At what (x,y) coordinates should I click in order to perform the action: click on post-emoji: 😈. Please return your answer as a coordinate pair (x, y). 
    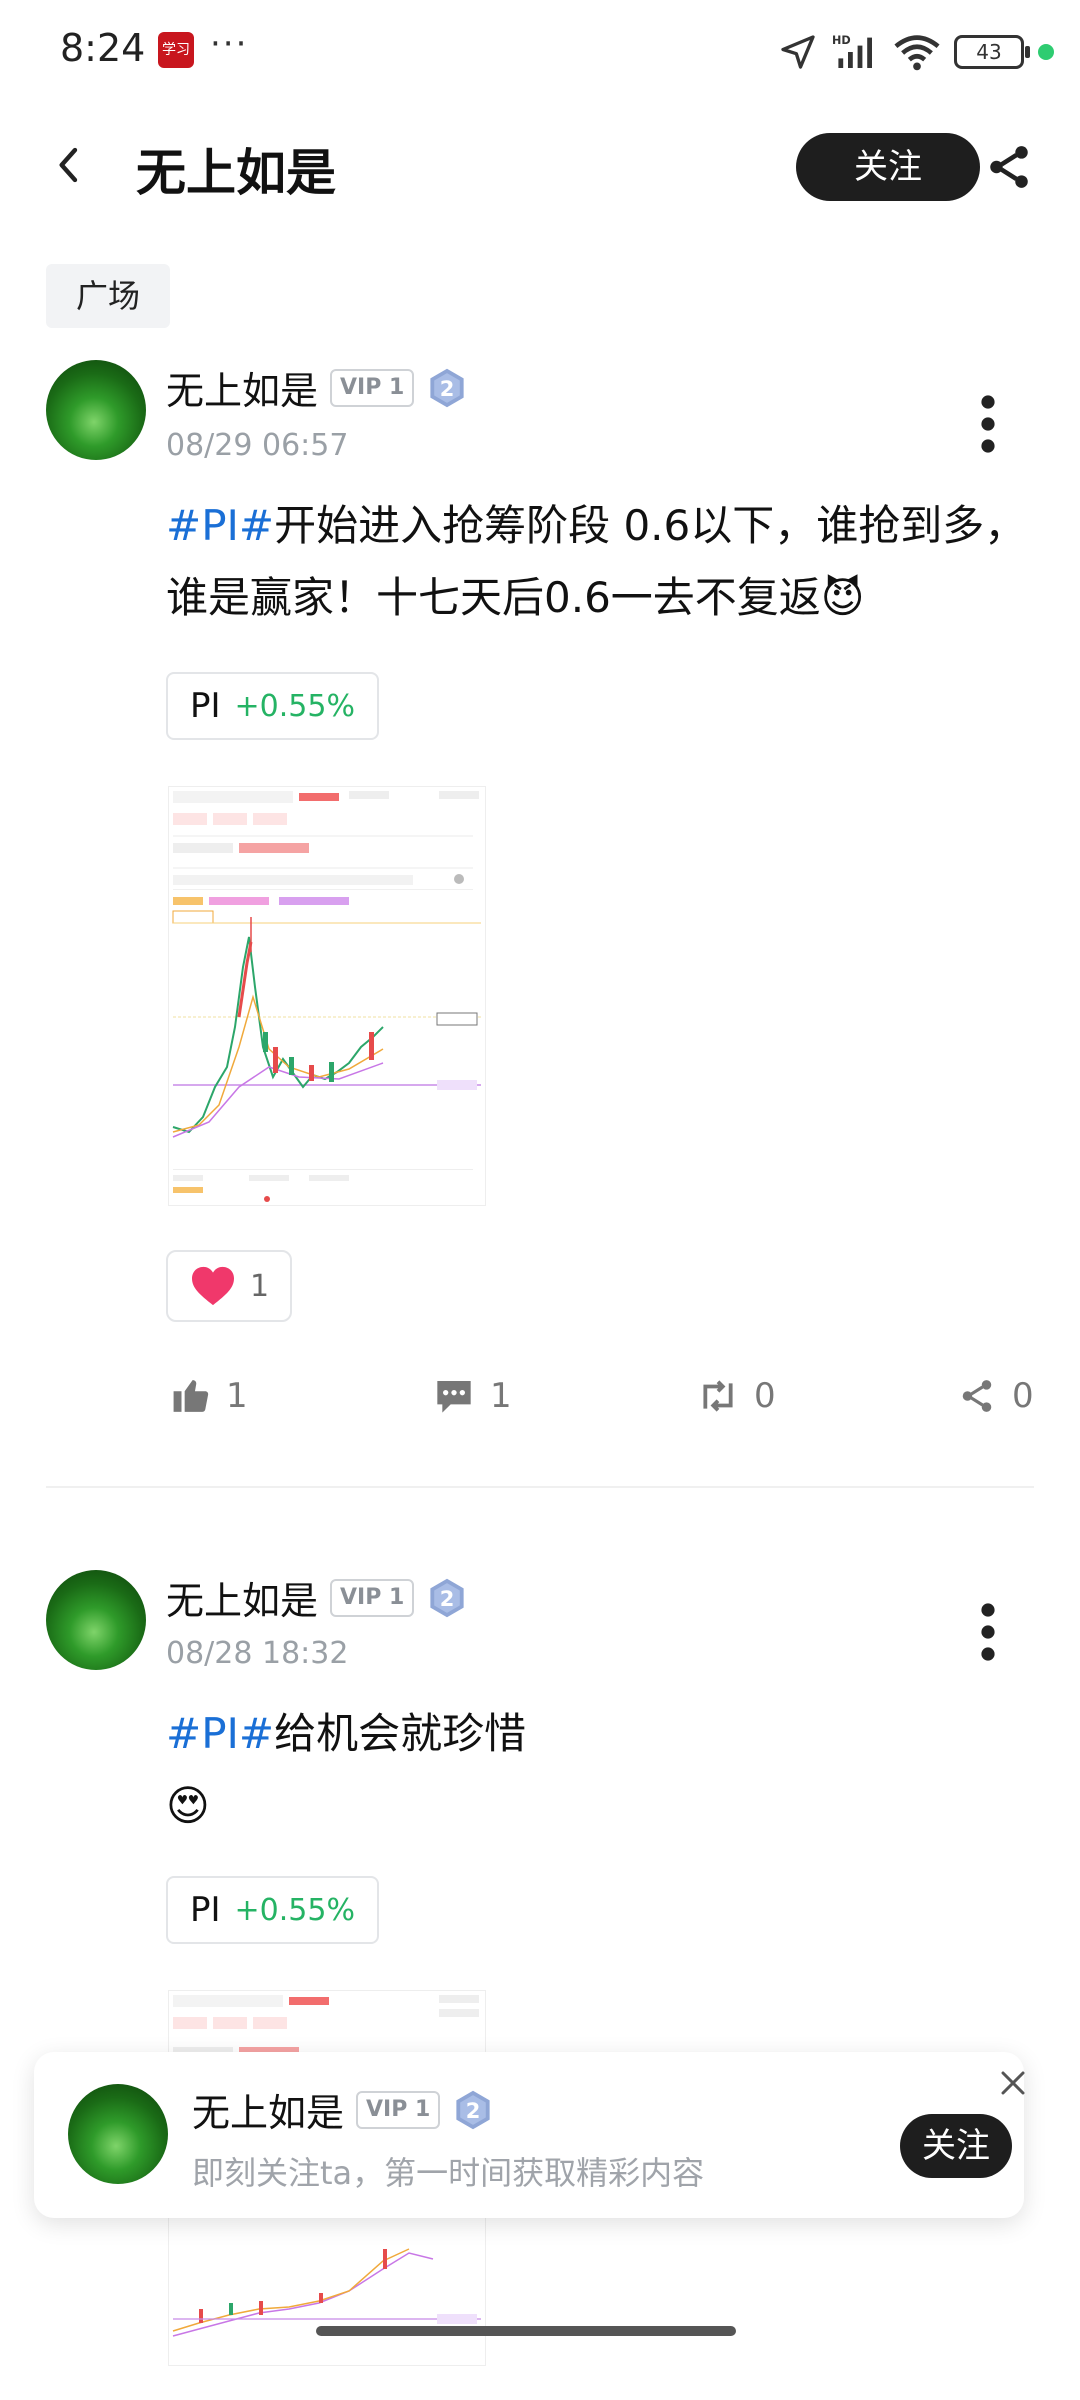
    Looking at the image, I should click on (842, 597).